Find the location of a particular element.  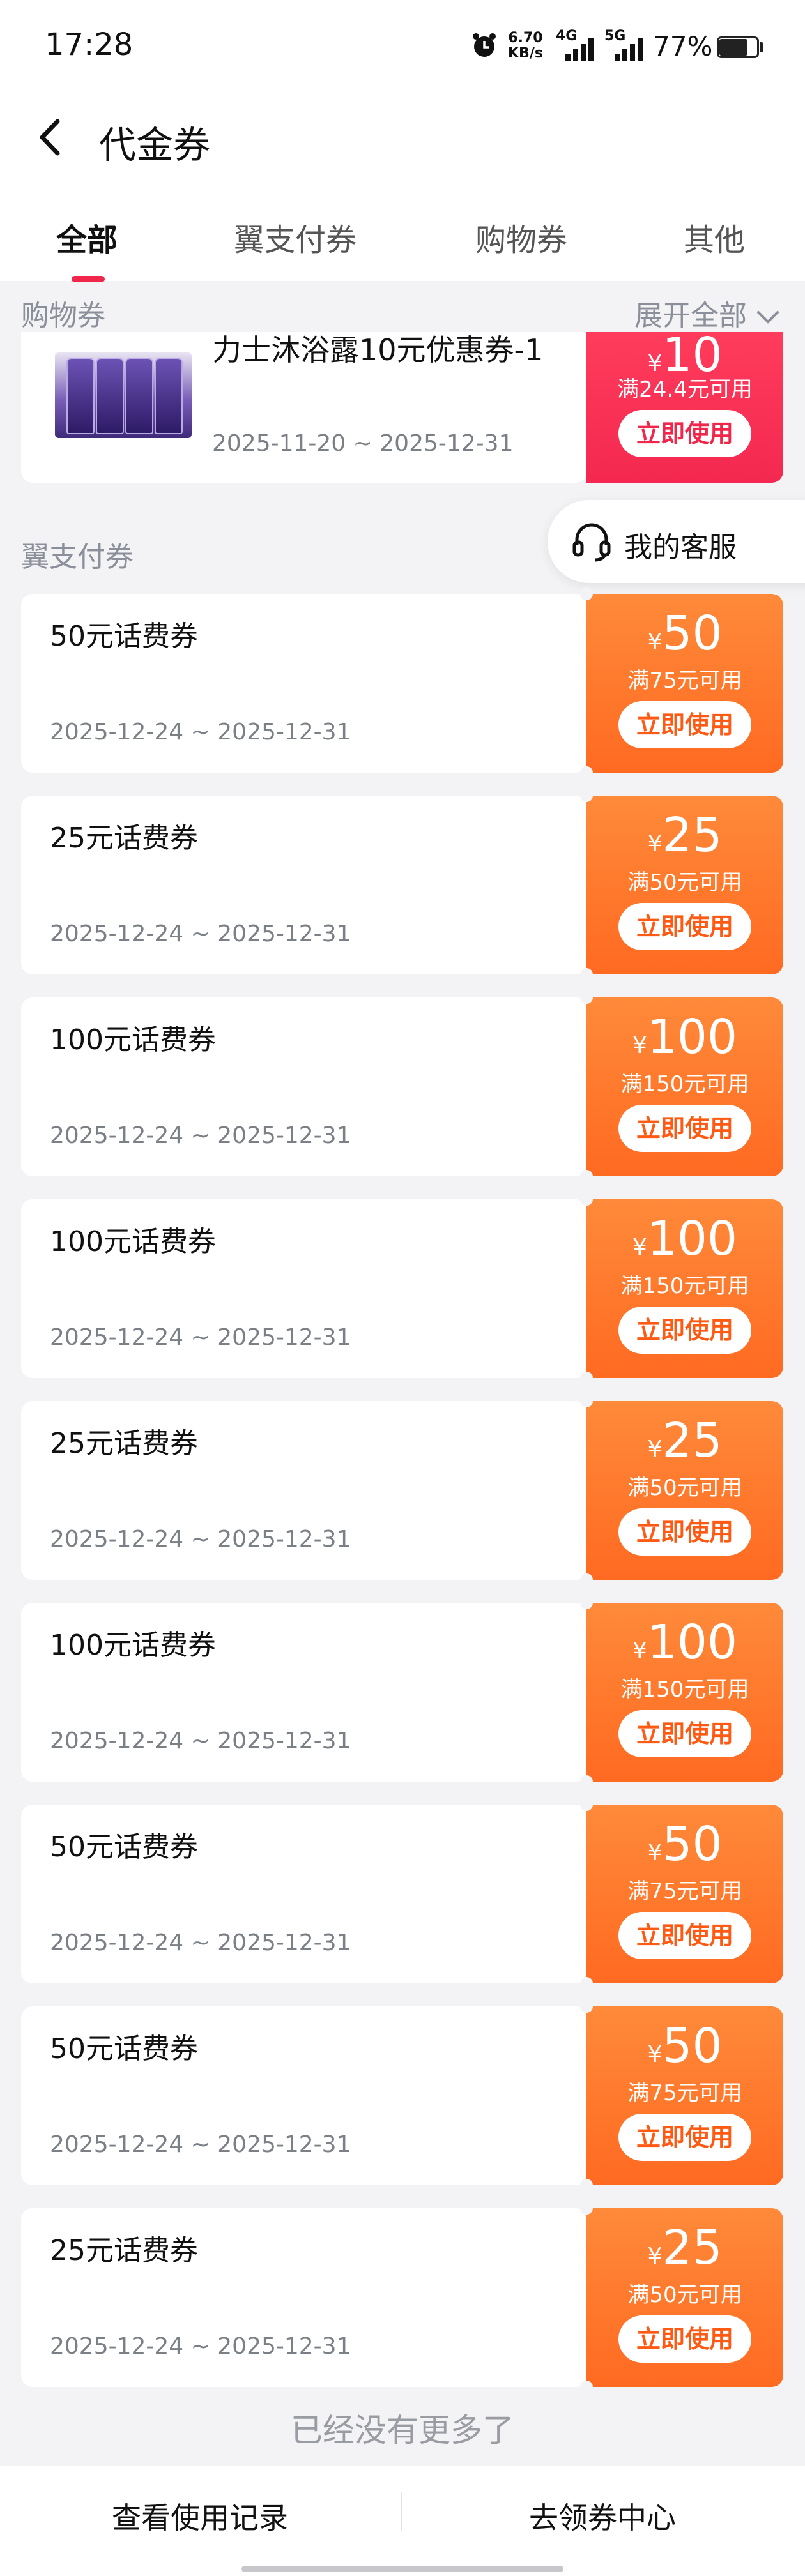

tab-other: 其他 is located at coordinates (714, 237).